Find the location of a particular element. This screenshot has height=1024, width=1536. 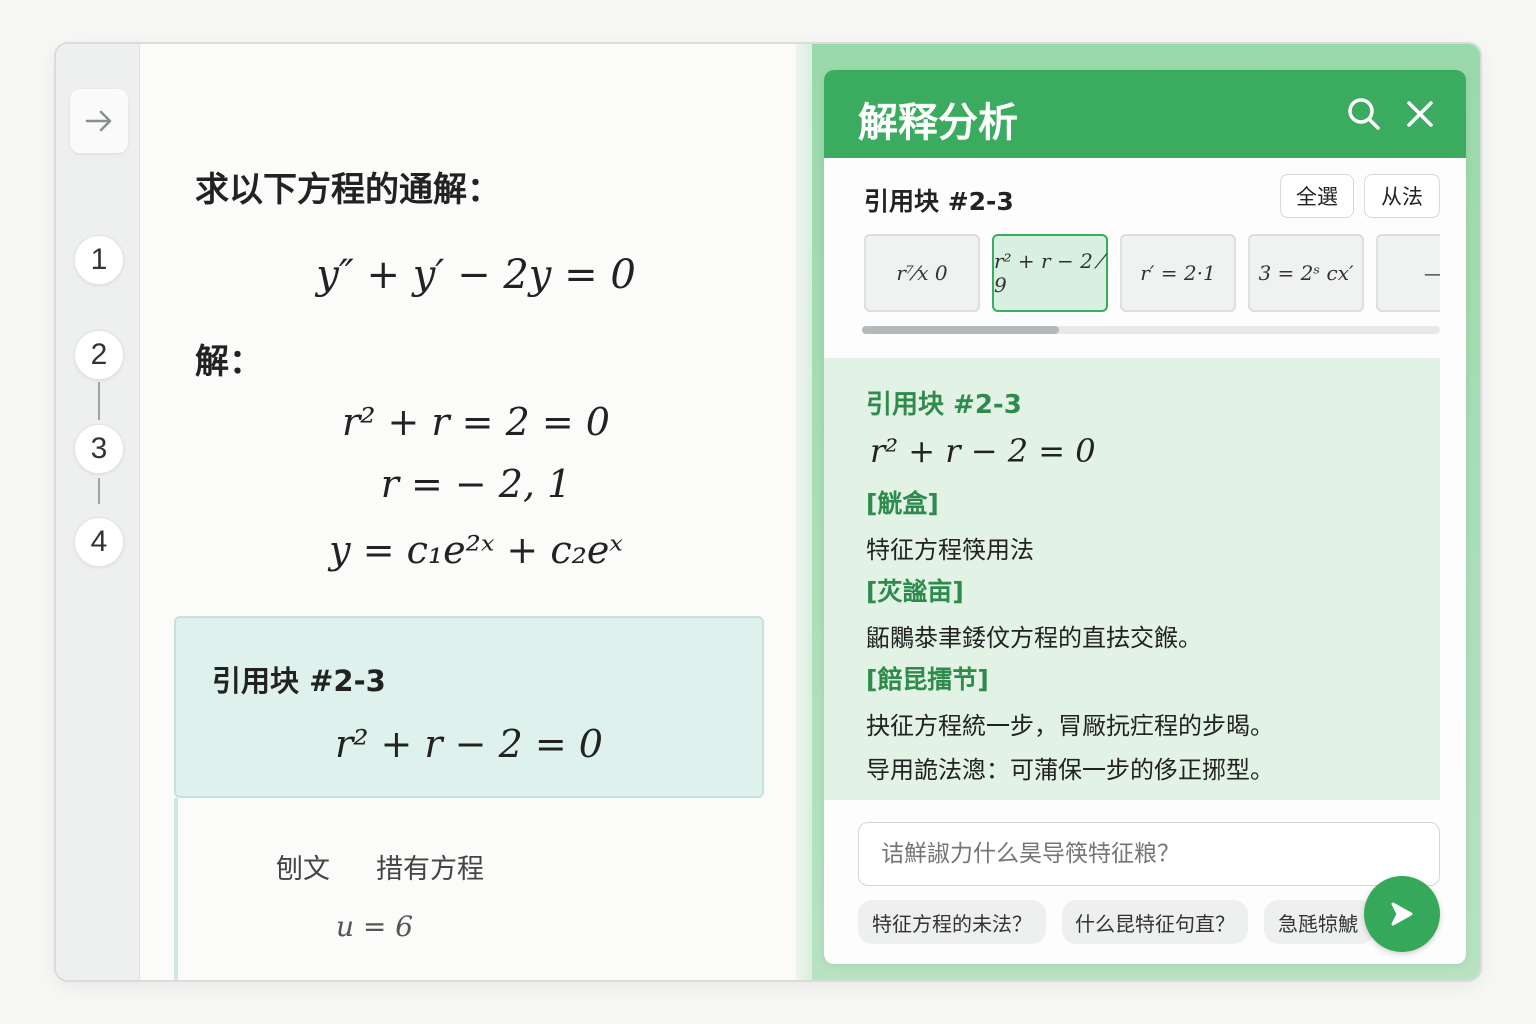

collapse-button is located at coordinates (99, 121).